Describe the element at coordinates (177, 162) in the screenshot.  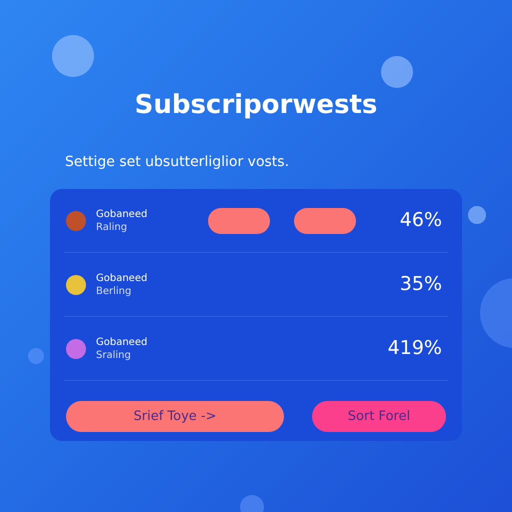
I see `subtitle: Settige set ubsutterliglior vosts.` at that location.